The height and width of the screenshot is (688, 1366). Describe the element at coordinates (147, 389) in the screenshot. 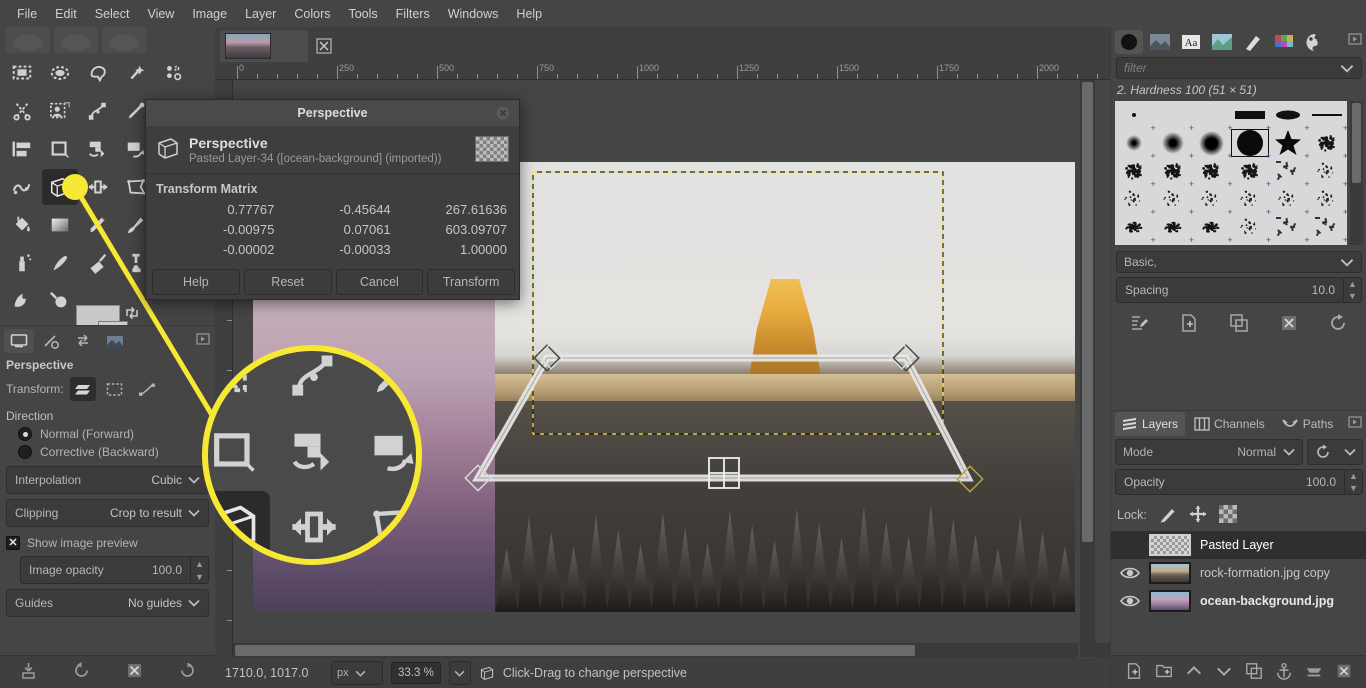

I see `transform-path-button` at that location.